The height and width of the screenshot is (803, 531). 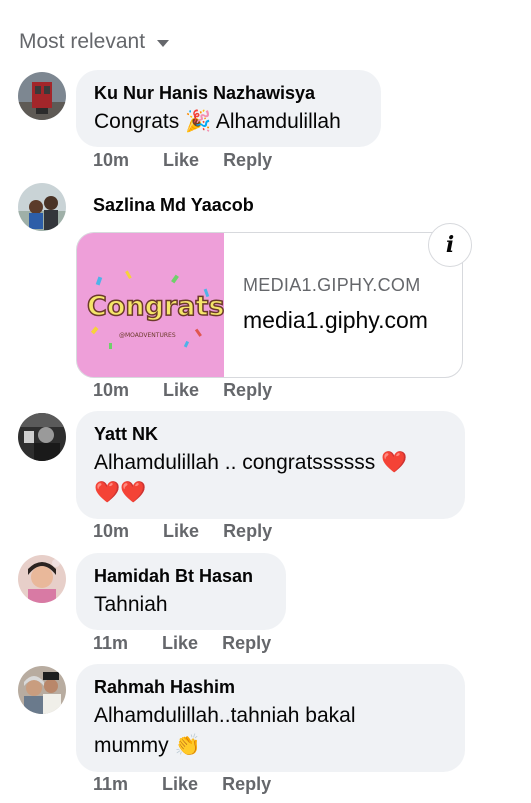 I want to click on comment-text-line: mummy 👏, so click(x=147, y=745).